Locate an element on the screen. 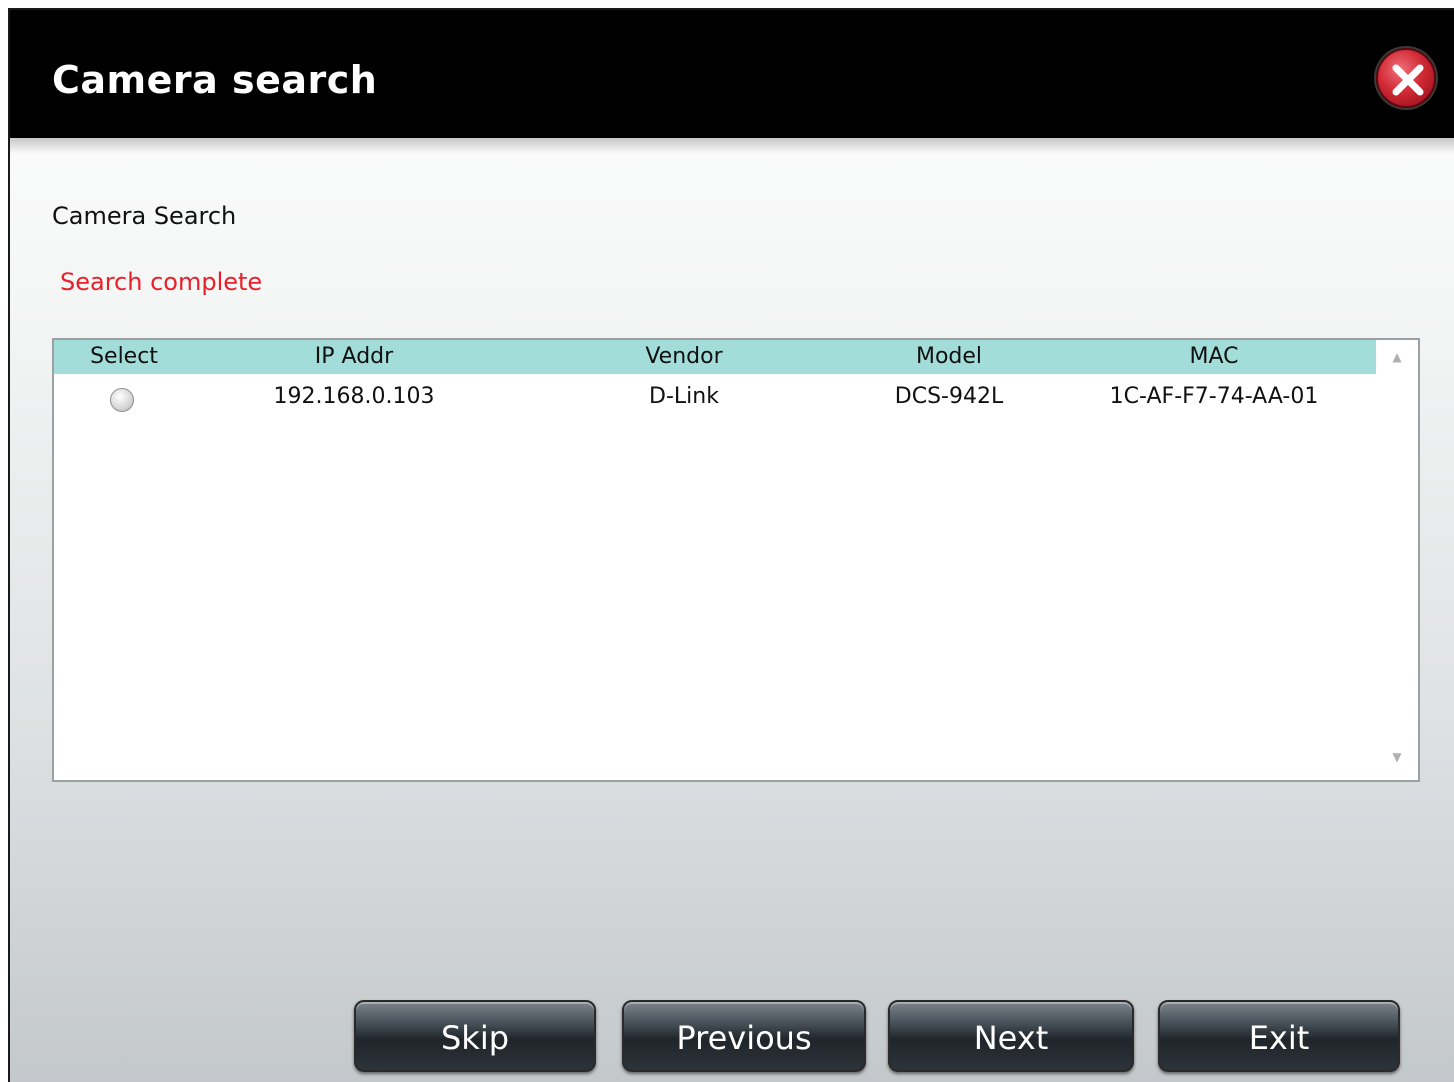 The height and width of the screenshot is (1082, 1454). column-header-vendor: Vendor is located at coordinates (684, 356).